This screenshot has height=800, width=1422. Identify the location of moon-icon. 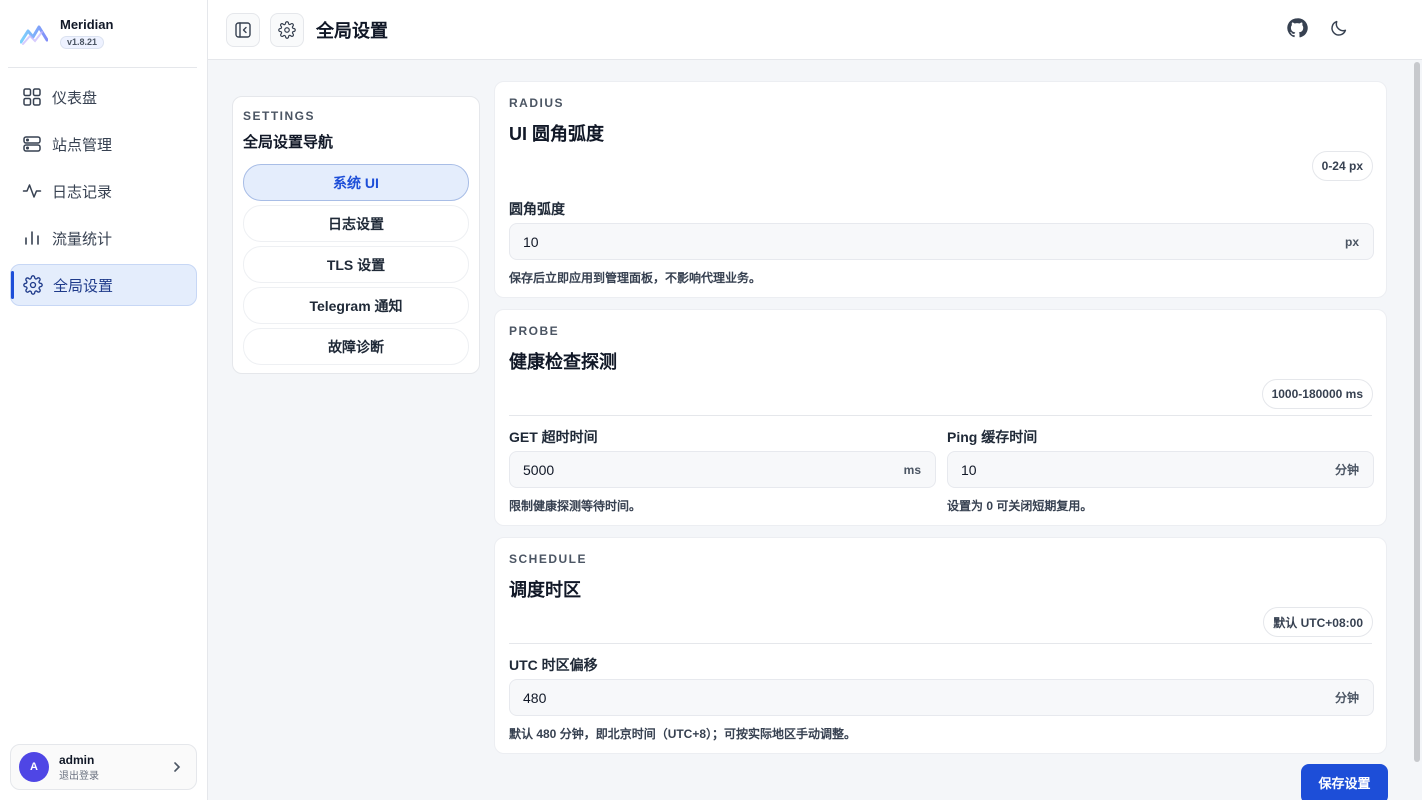
(1339, 28).